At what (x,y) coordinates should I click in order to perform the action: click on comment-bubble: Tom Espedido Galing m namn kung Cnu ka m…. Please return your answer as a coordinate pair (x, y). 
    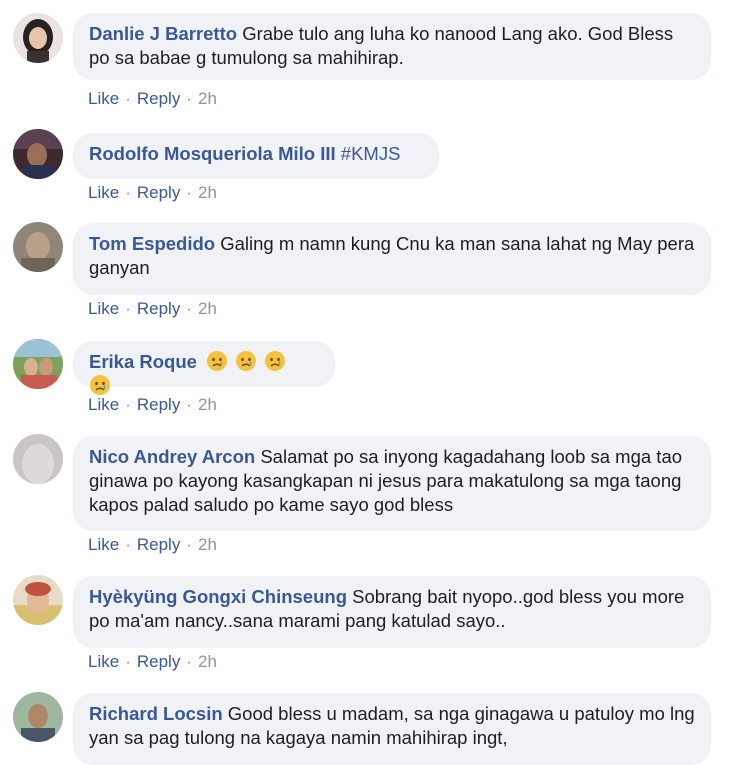
    Looking at the image, I should click on (392, 259).